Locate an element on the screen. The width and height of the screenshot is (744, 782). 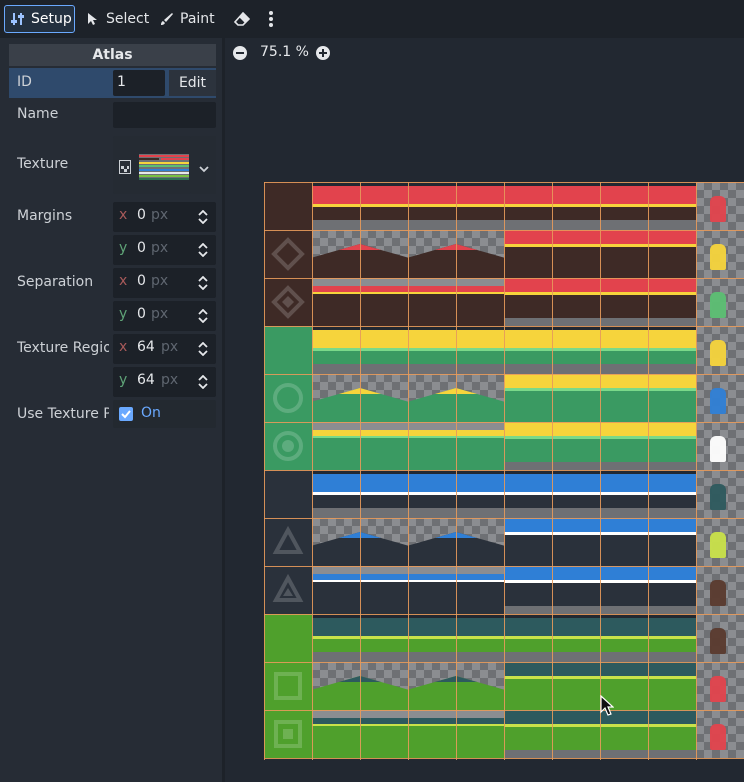
separation-y-spinbox: y 0 px is located at coordinates (164, 316).